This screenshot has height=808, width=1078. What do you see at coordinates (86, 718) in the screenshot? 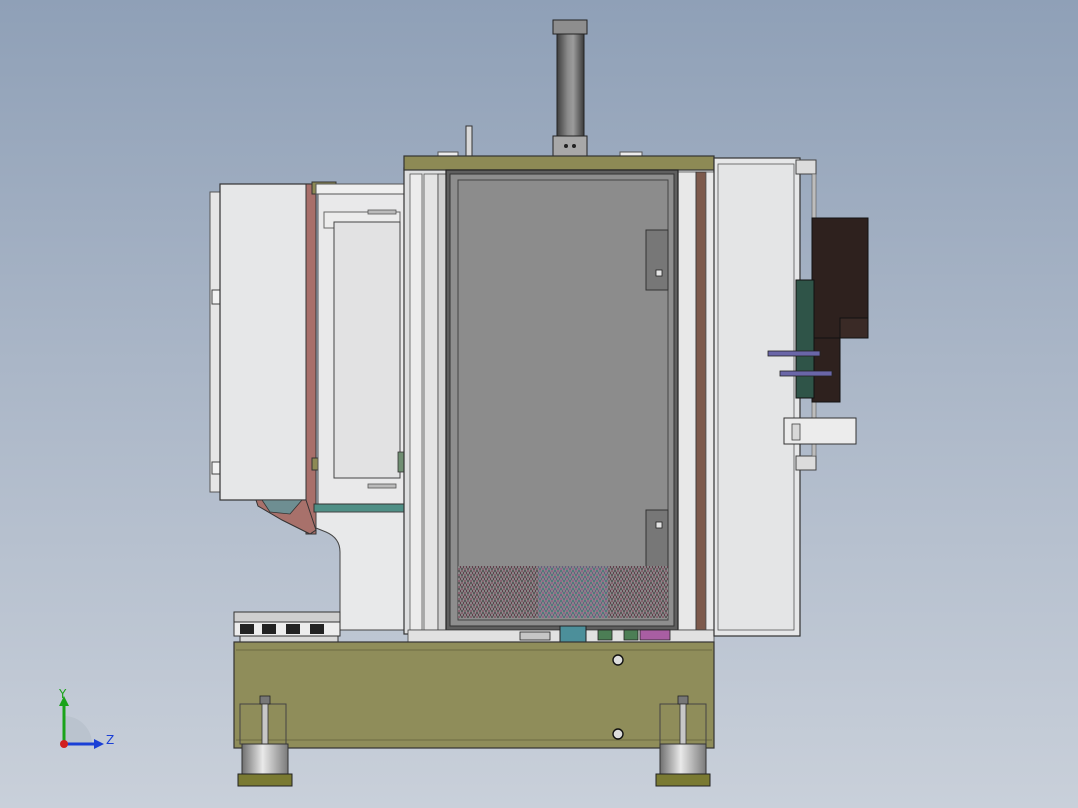
I see `coordinate-triad: Y Z` at bounding box center [86, 718].